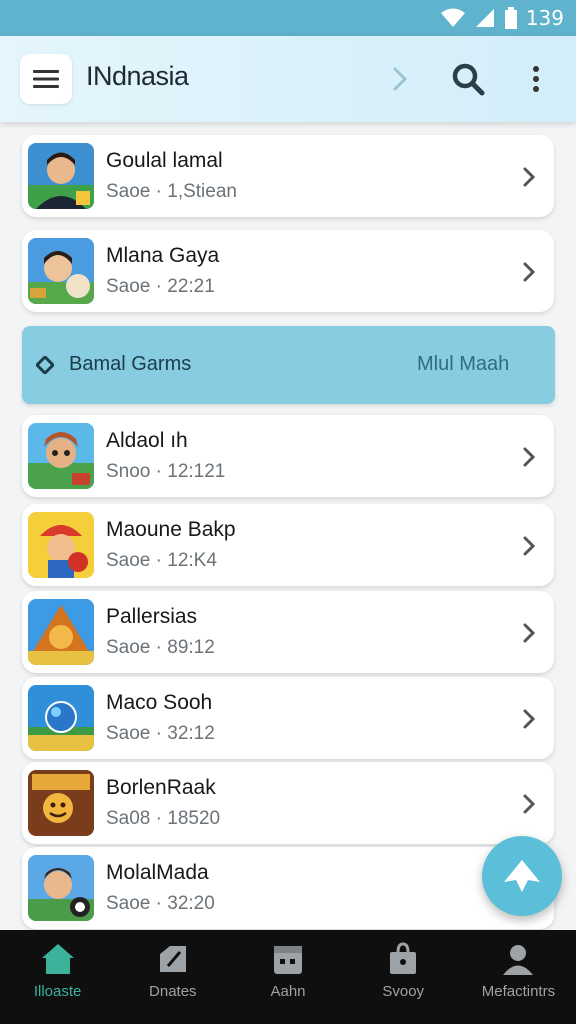  I want to click on arrow-up-icon, so click(522, 876).